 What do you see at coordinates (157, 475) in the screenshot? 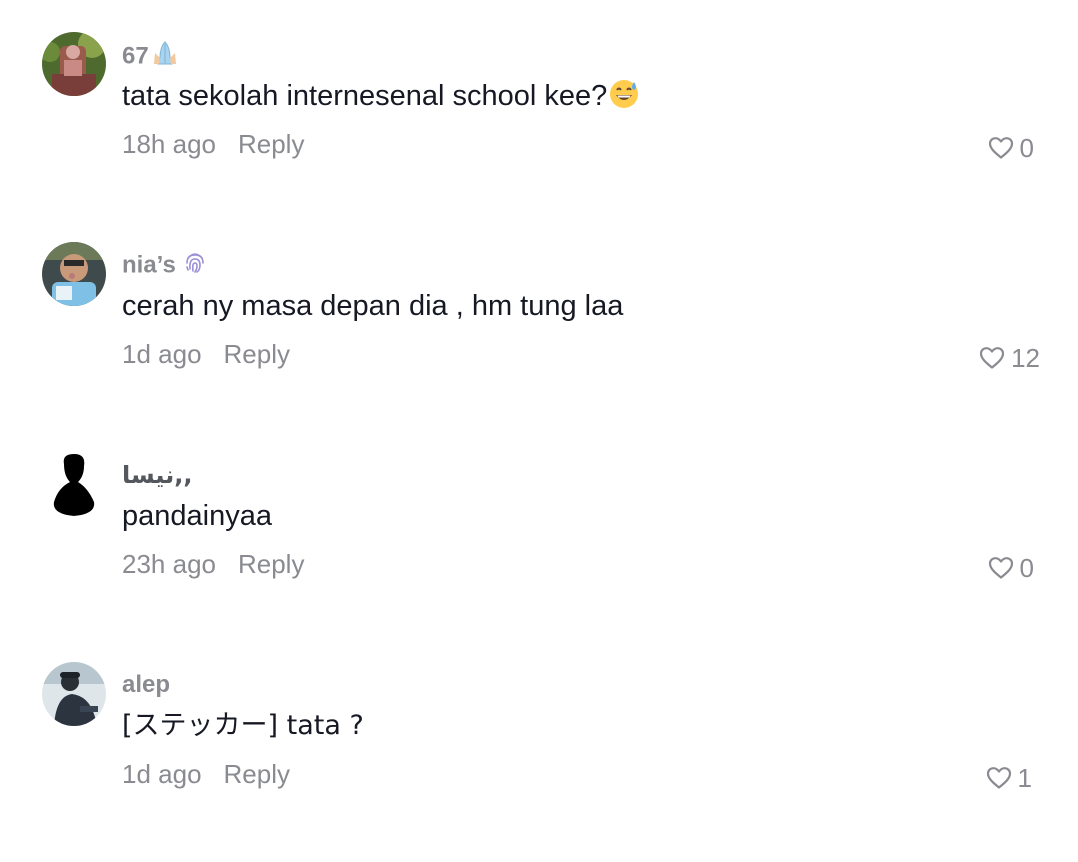
I see `username: نيسا,,` at bounding box center [157, 475].